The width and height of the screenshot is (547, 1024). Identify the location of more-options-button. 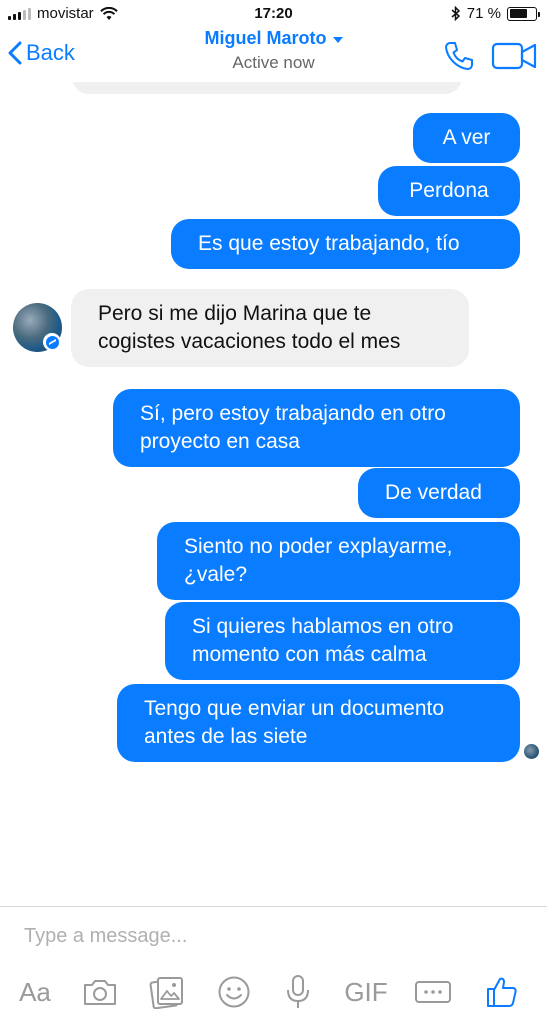
(433, 992).